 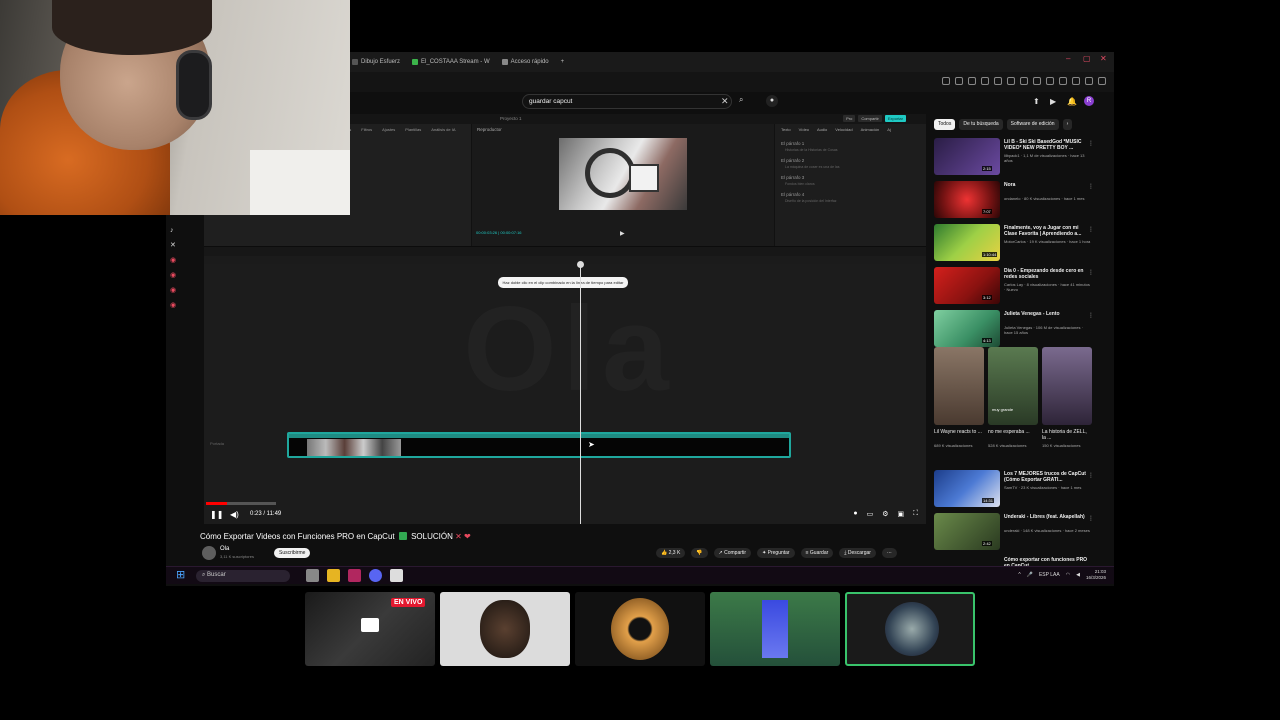 I want to click on video-title: Underaki - Libres (feat. Akapellah), so click(x=1048, y=517).